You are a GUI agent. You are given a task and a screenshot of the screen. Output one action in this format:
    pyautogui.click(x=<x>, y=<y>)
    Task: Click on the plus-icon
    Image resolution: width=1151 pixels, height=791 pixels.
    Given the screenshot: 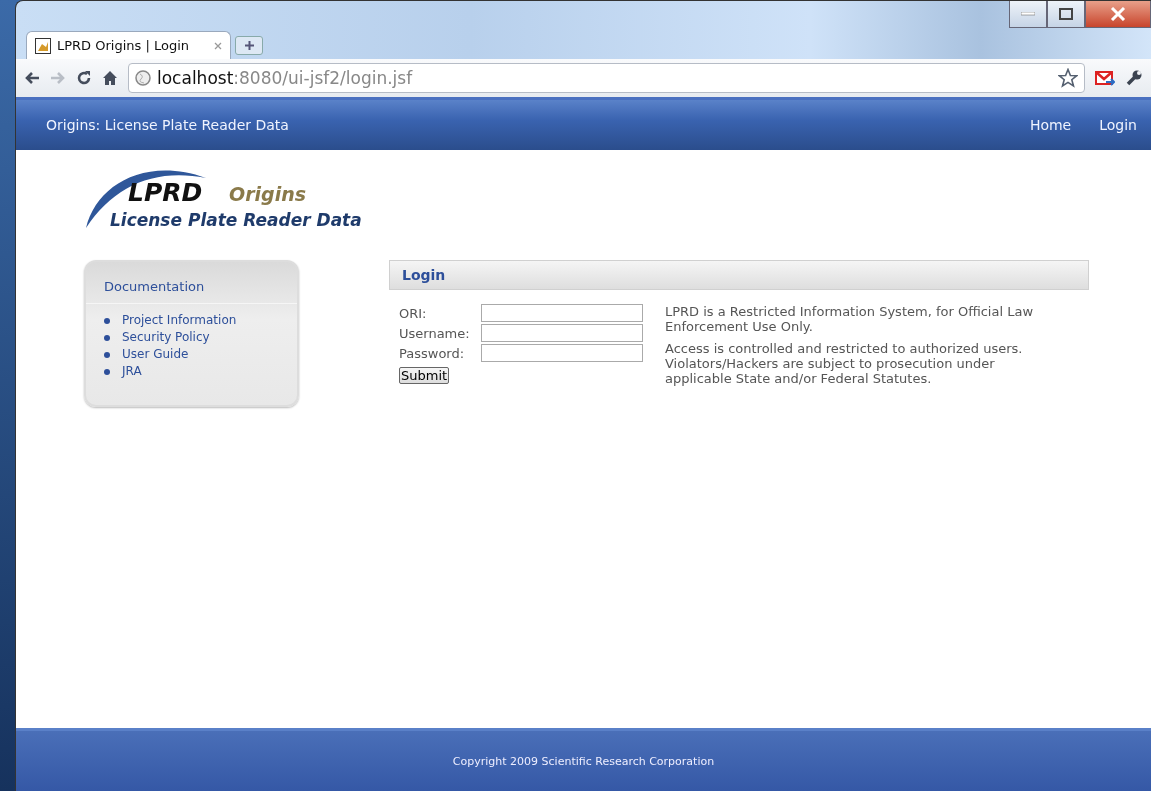 What is the action you would take?
    pyautogui.click(x=249, y=45)
    